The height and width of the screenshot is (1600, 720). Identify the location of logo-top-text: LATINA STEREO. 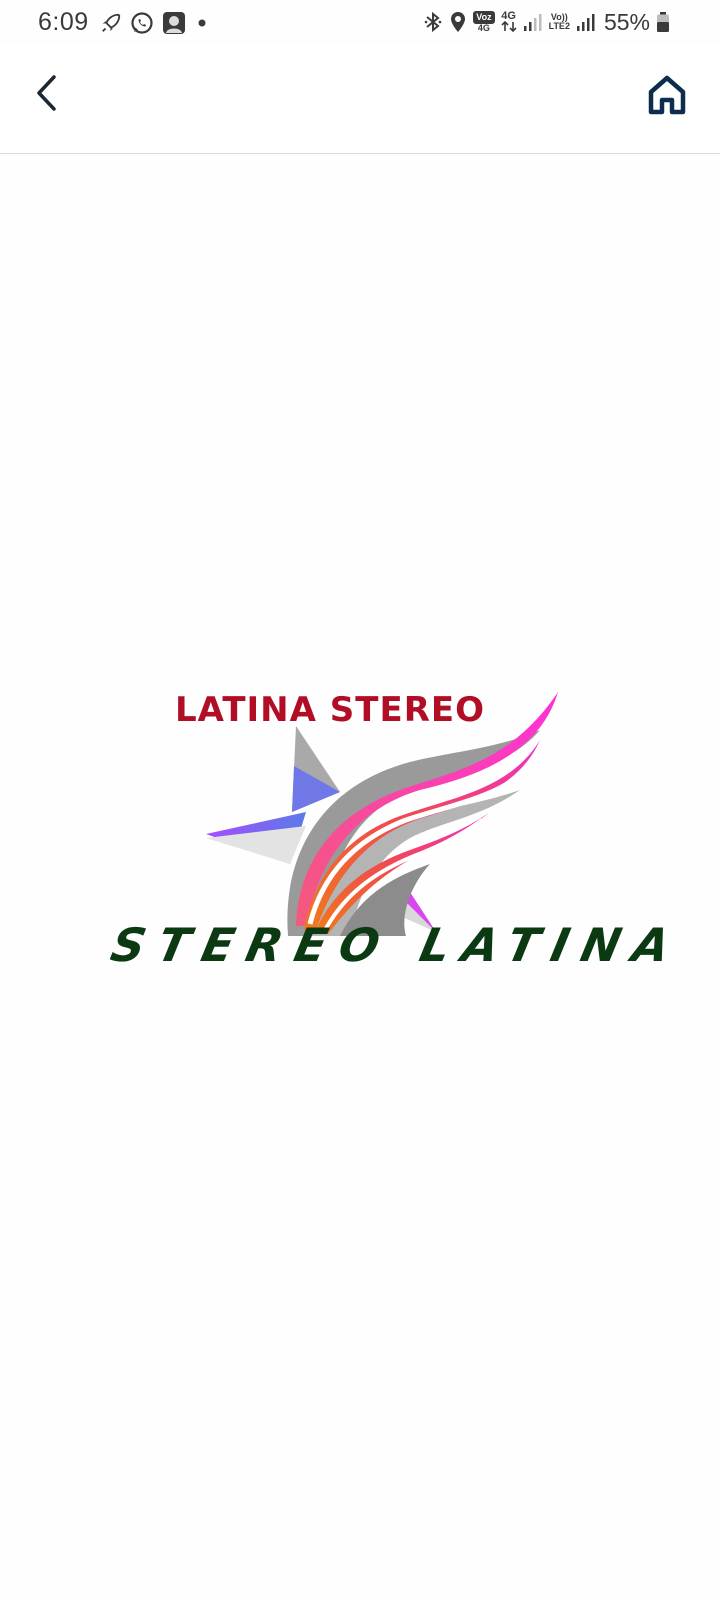
(330, 710).